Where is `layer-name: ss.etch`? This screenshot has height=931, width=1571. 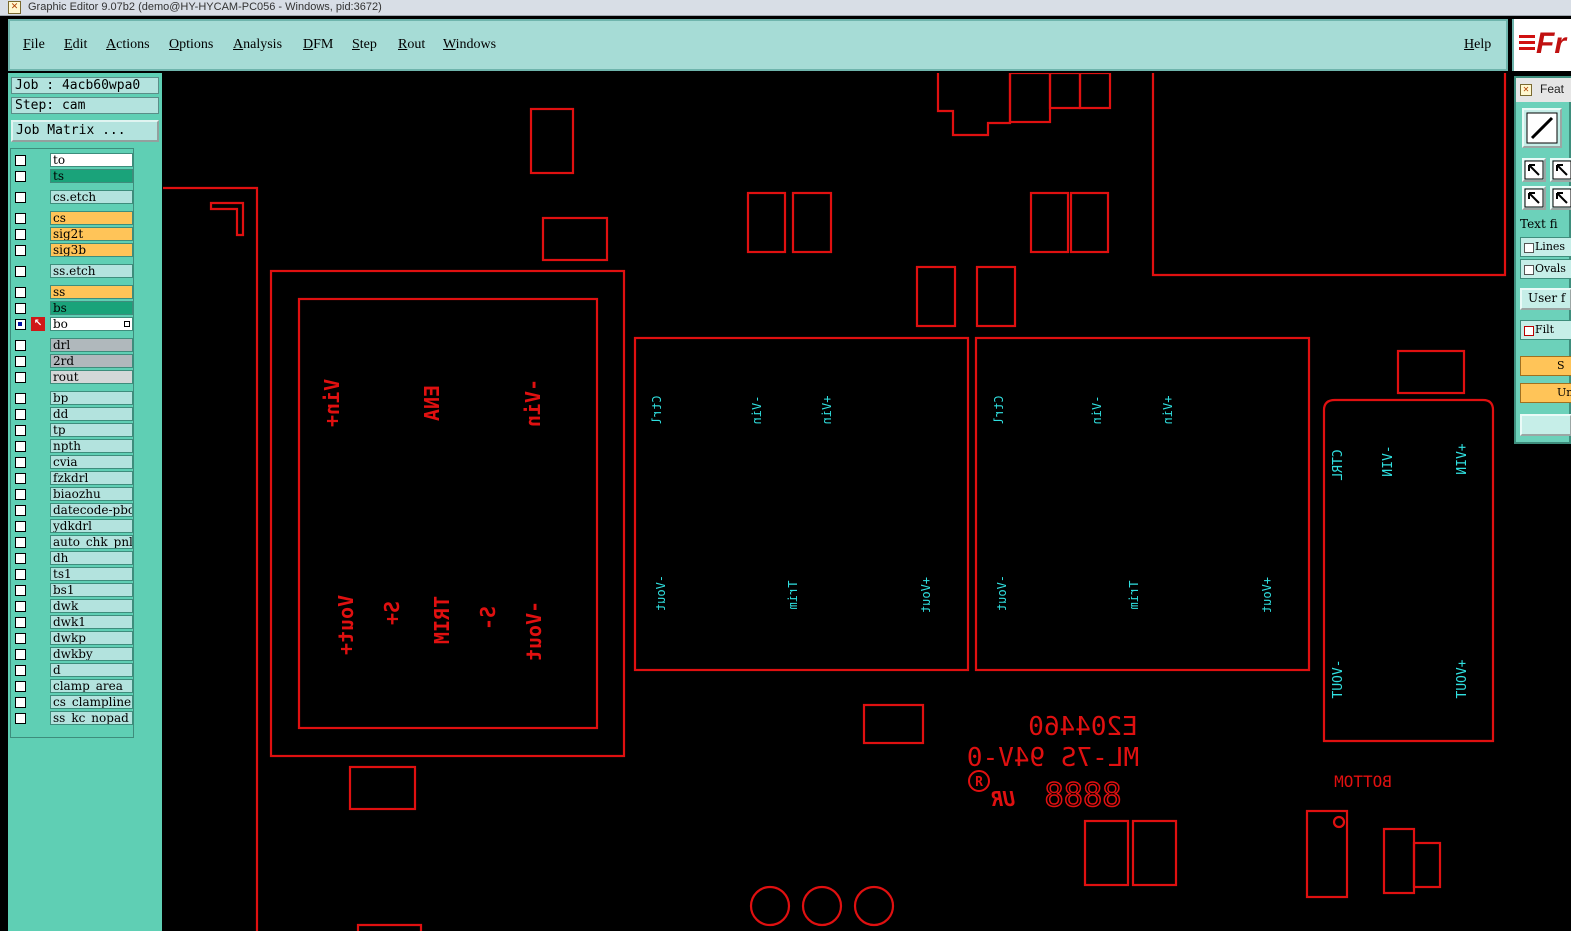 layer-name: ss.etch is located at coordinates (91, 271).